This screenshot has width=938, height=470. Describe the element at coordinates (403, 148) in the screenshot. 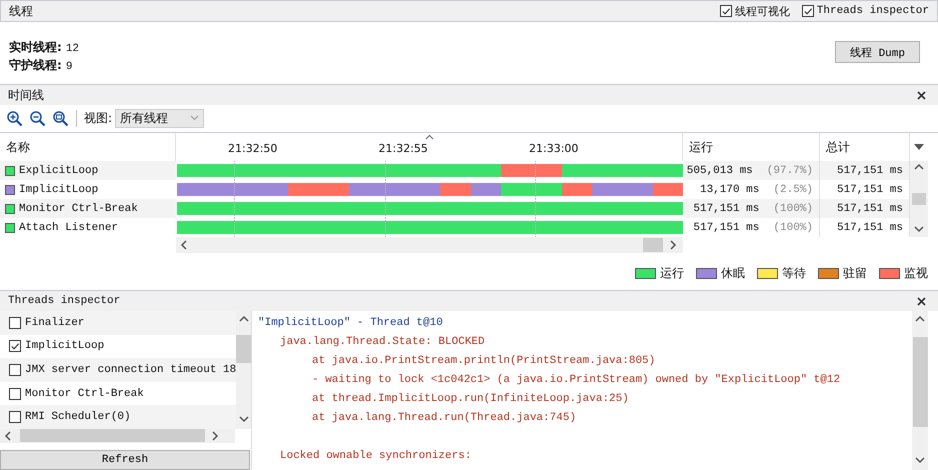

I see `time-tick-label: 21:32:55` at that location.